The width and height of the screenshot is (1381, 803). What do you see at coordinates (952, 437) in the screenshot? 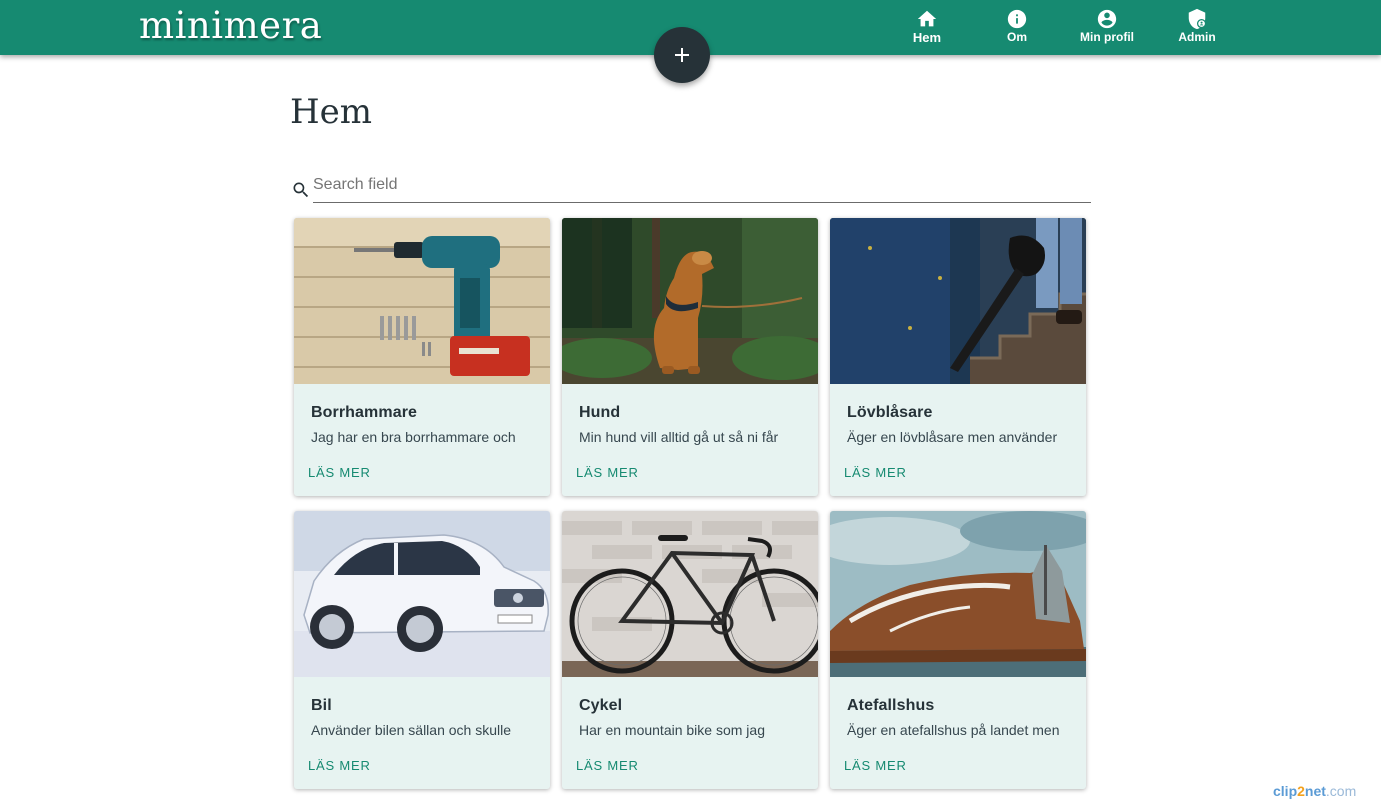
I see `card-description: Äger en lövblåsare men använder` at bounding box center [952, 437].